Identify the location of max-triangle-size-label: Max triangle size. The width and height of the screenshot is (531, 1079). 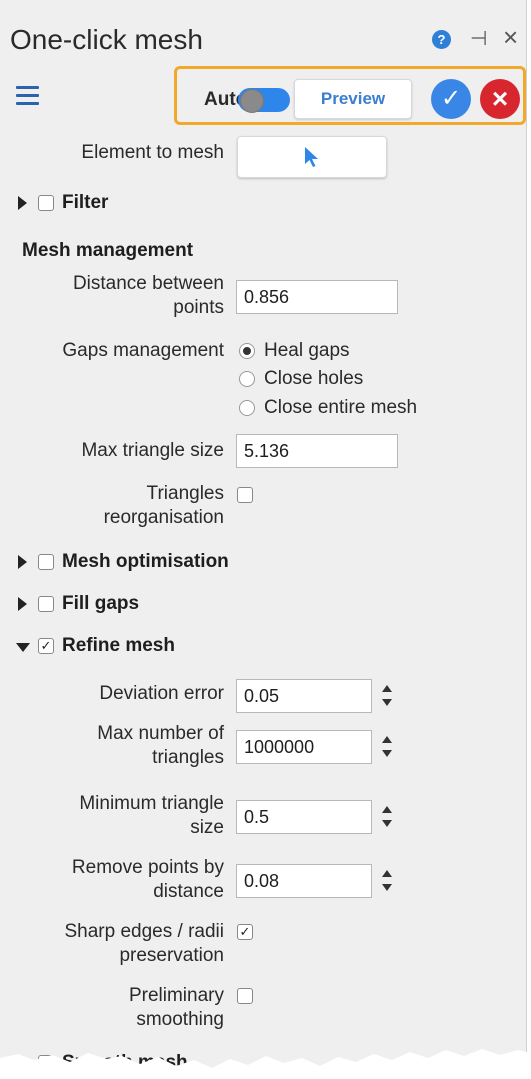
(152, 450).